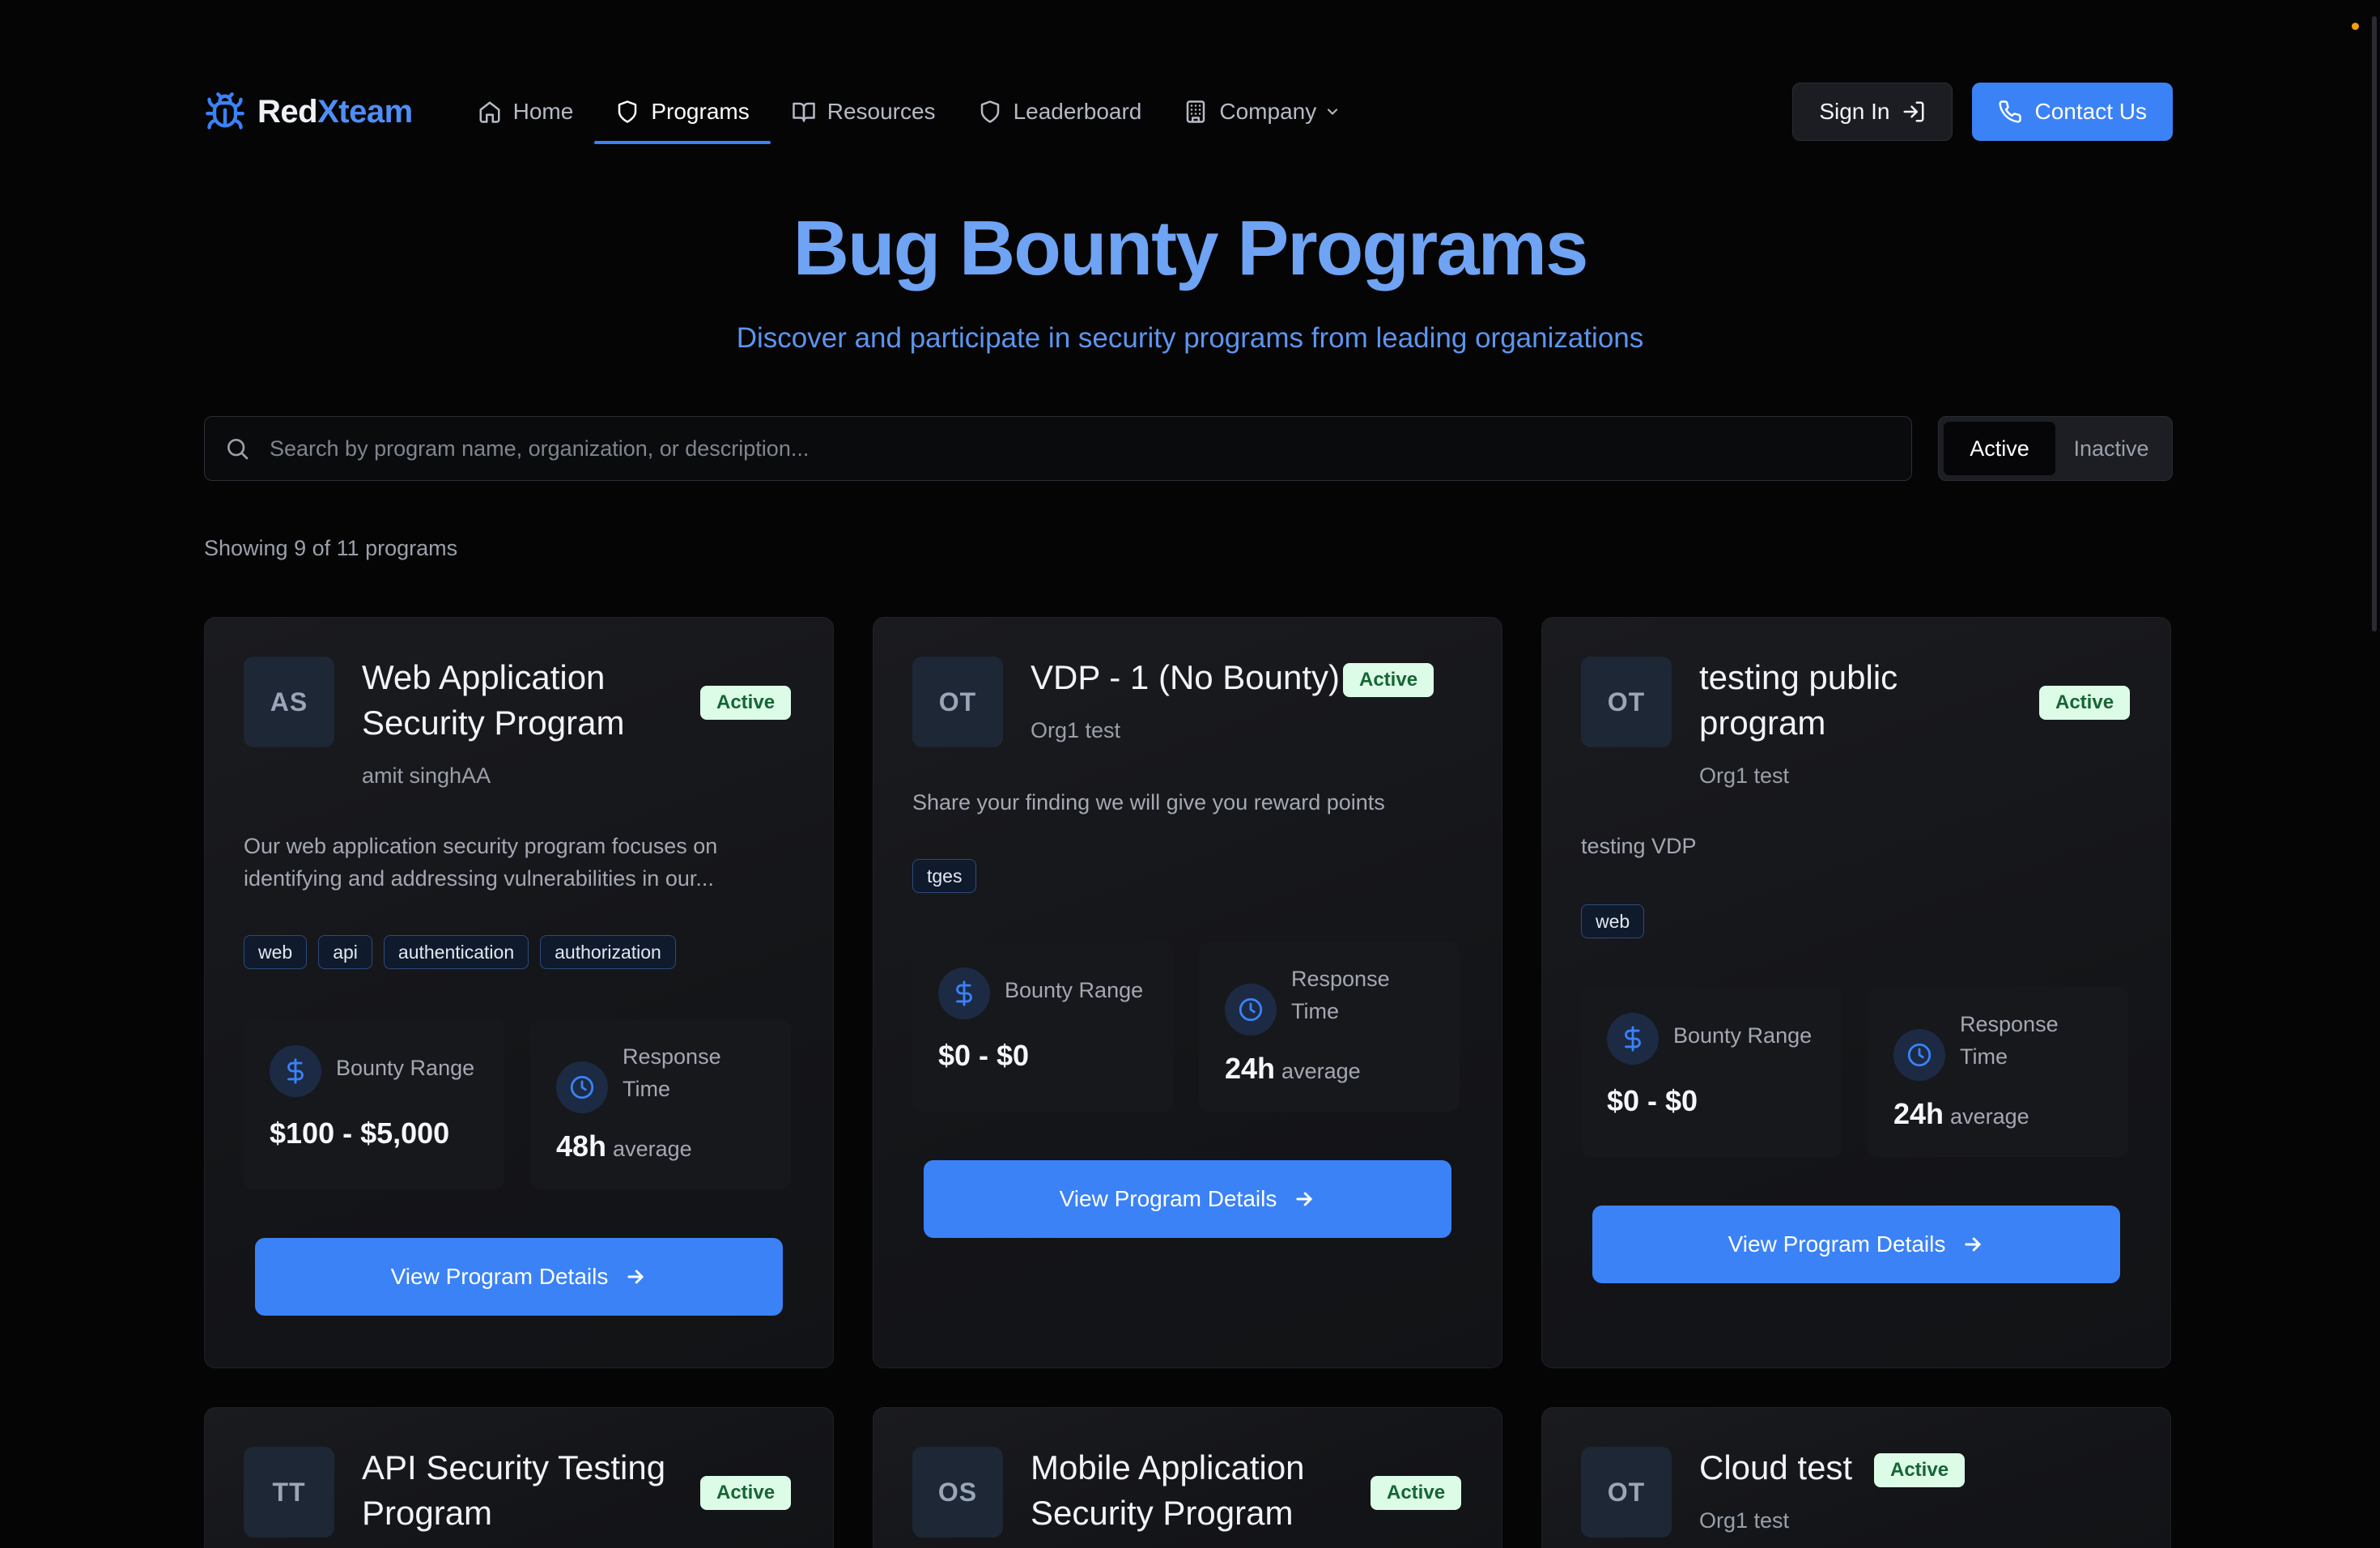  I want to click on shield-icon, so click(627, 112).